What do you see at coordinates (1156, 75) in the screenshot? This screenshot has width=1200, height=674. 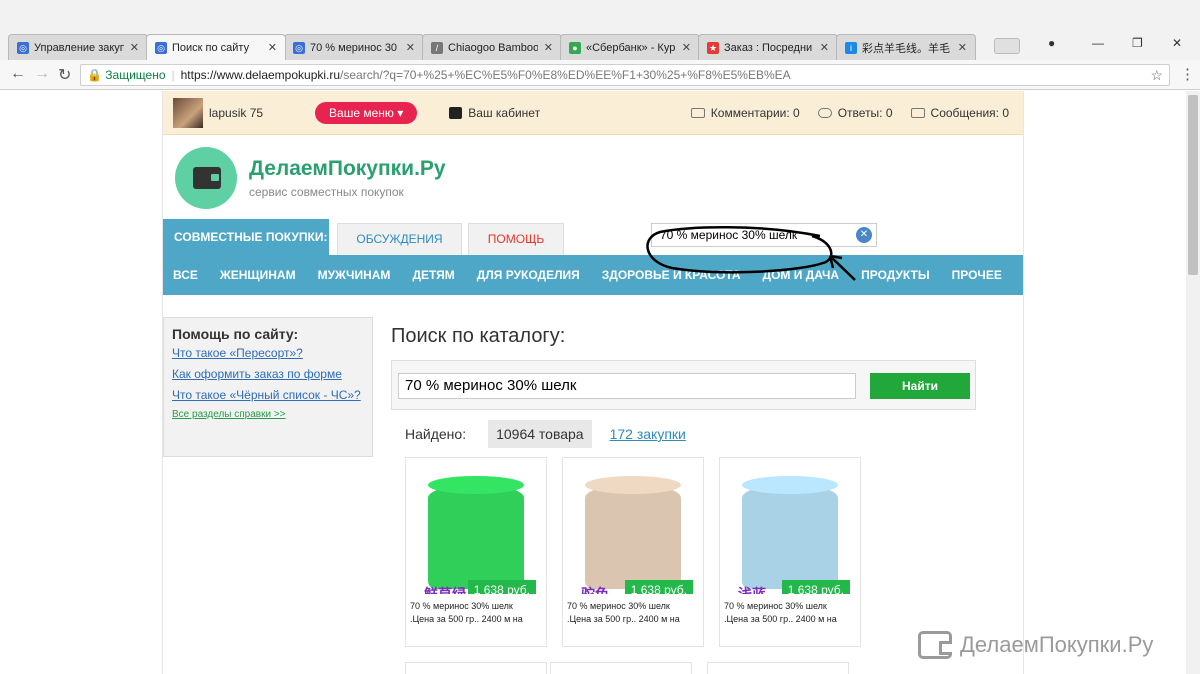 I see `star-icon: ☆` at bounding box center [1156, 75].